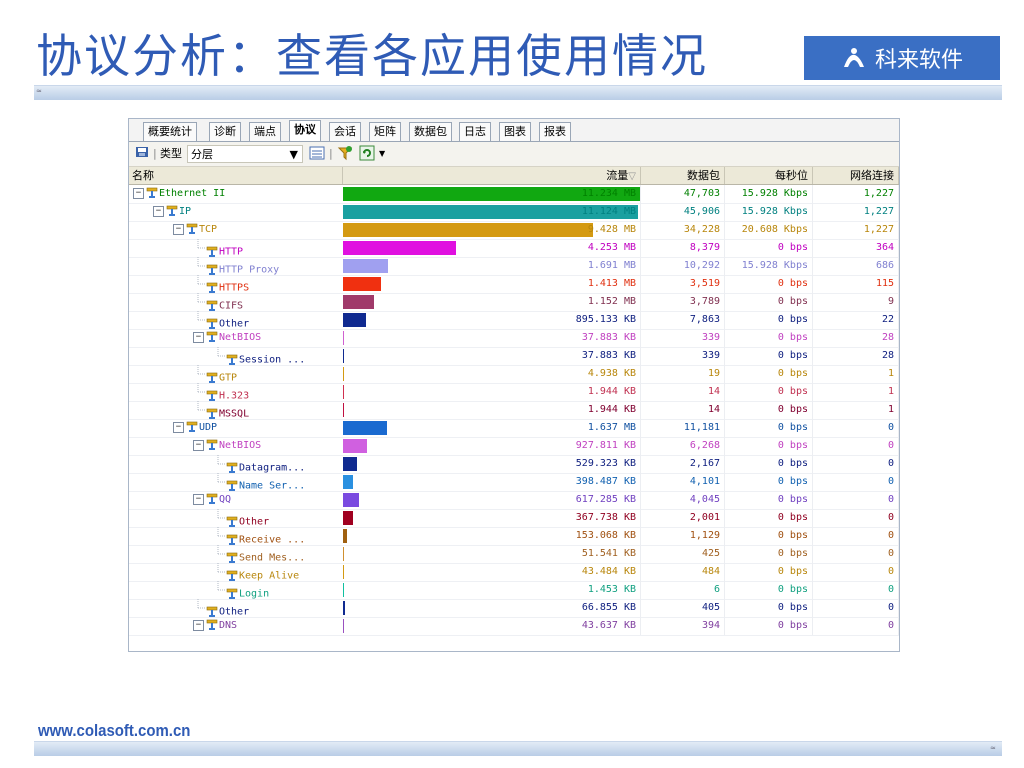 Image resolution: width=1024 pixels, height=768 pixels. I want to click on protocol-label: Other, so click(234, 612).